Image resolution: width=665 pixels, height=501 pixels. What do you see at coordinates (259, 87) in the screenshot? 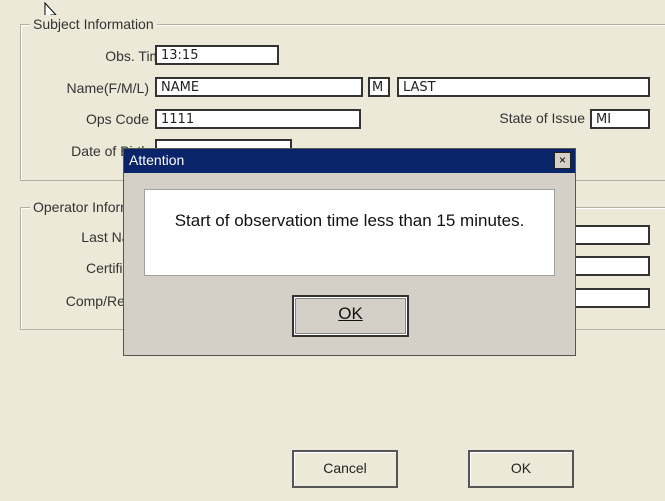
I see `first-name-field: NAME` at bounding box center [259, 87].